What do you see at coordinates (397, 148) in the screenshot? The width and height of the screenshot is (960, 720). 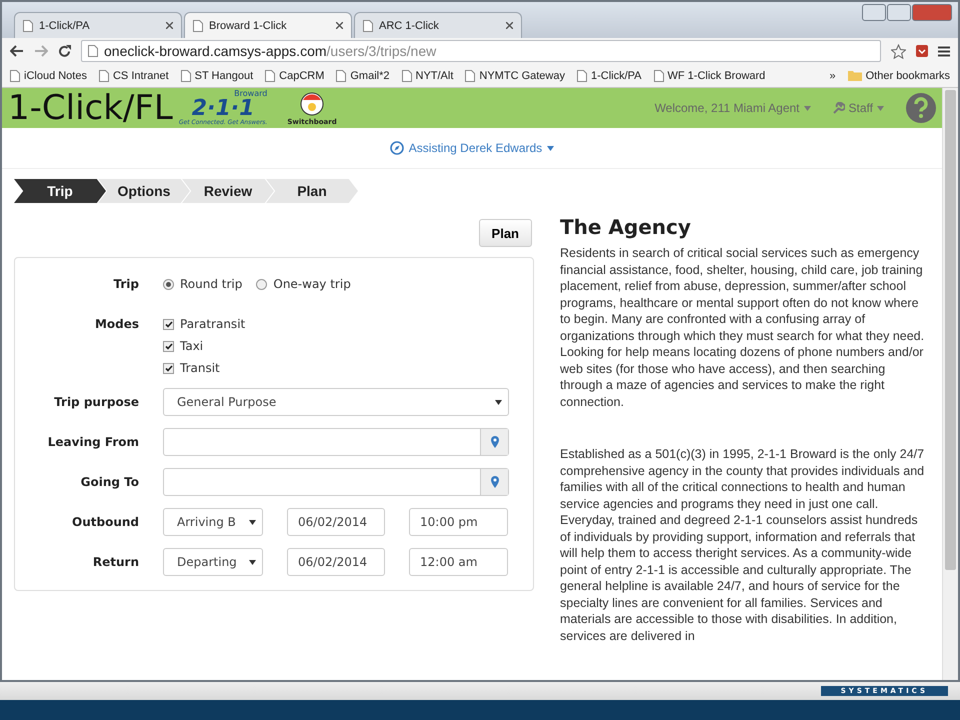 I see `compass-icon` at bounding box center [397, 148].